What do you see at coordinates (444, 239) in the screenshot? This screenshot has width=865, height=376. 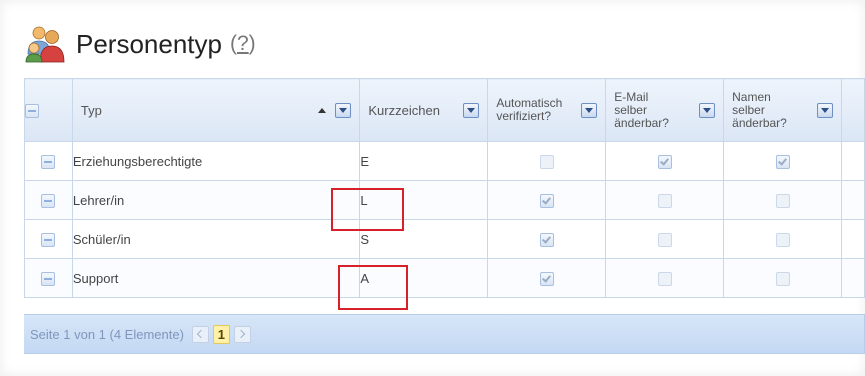 I see `table-row: Schüler/in S` at bounding box center [444, 239].